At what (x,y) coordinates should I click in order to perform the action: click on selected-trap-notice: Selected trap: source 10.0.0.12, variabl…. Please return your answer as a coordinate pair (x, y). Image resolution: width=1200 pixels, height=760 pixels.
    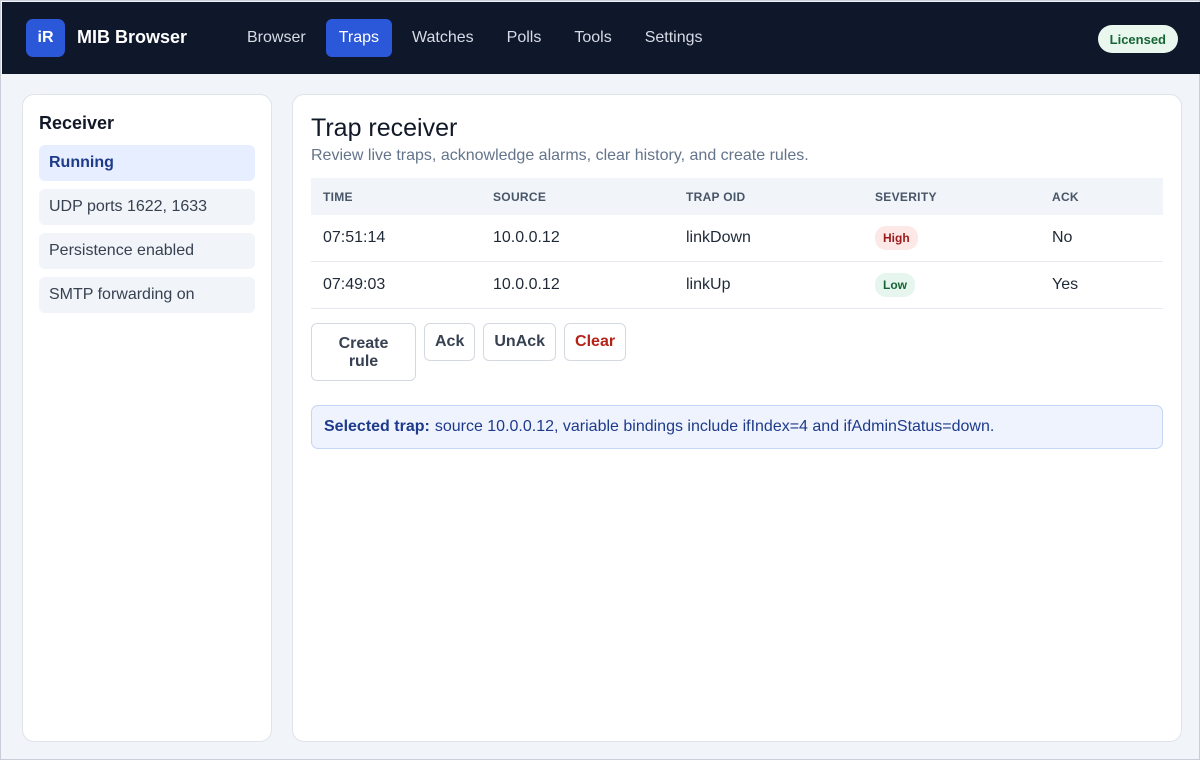
    Looking at the image, I should click on (737, 427).